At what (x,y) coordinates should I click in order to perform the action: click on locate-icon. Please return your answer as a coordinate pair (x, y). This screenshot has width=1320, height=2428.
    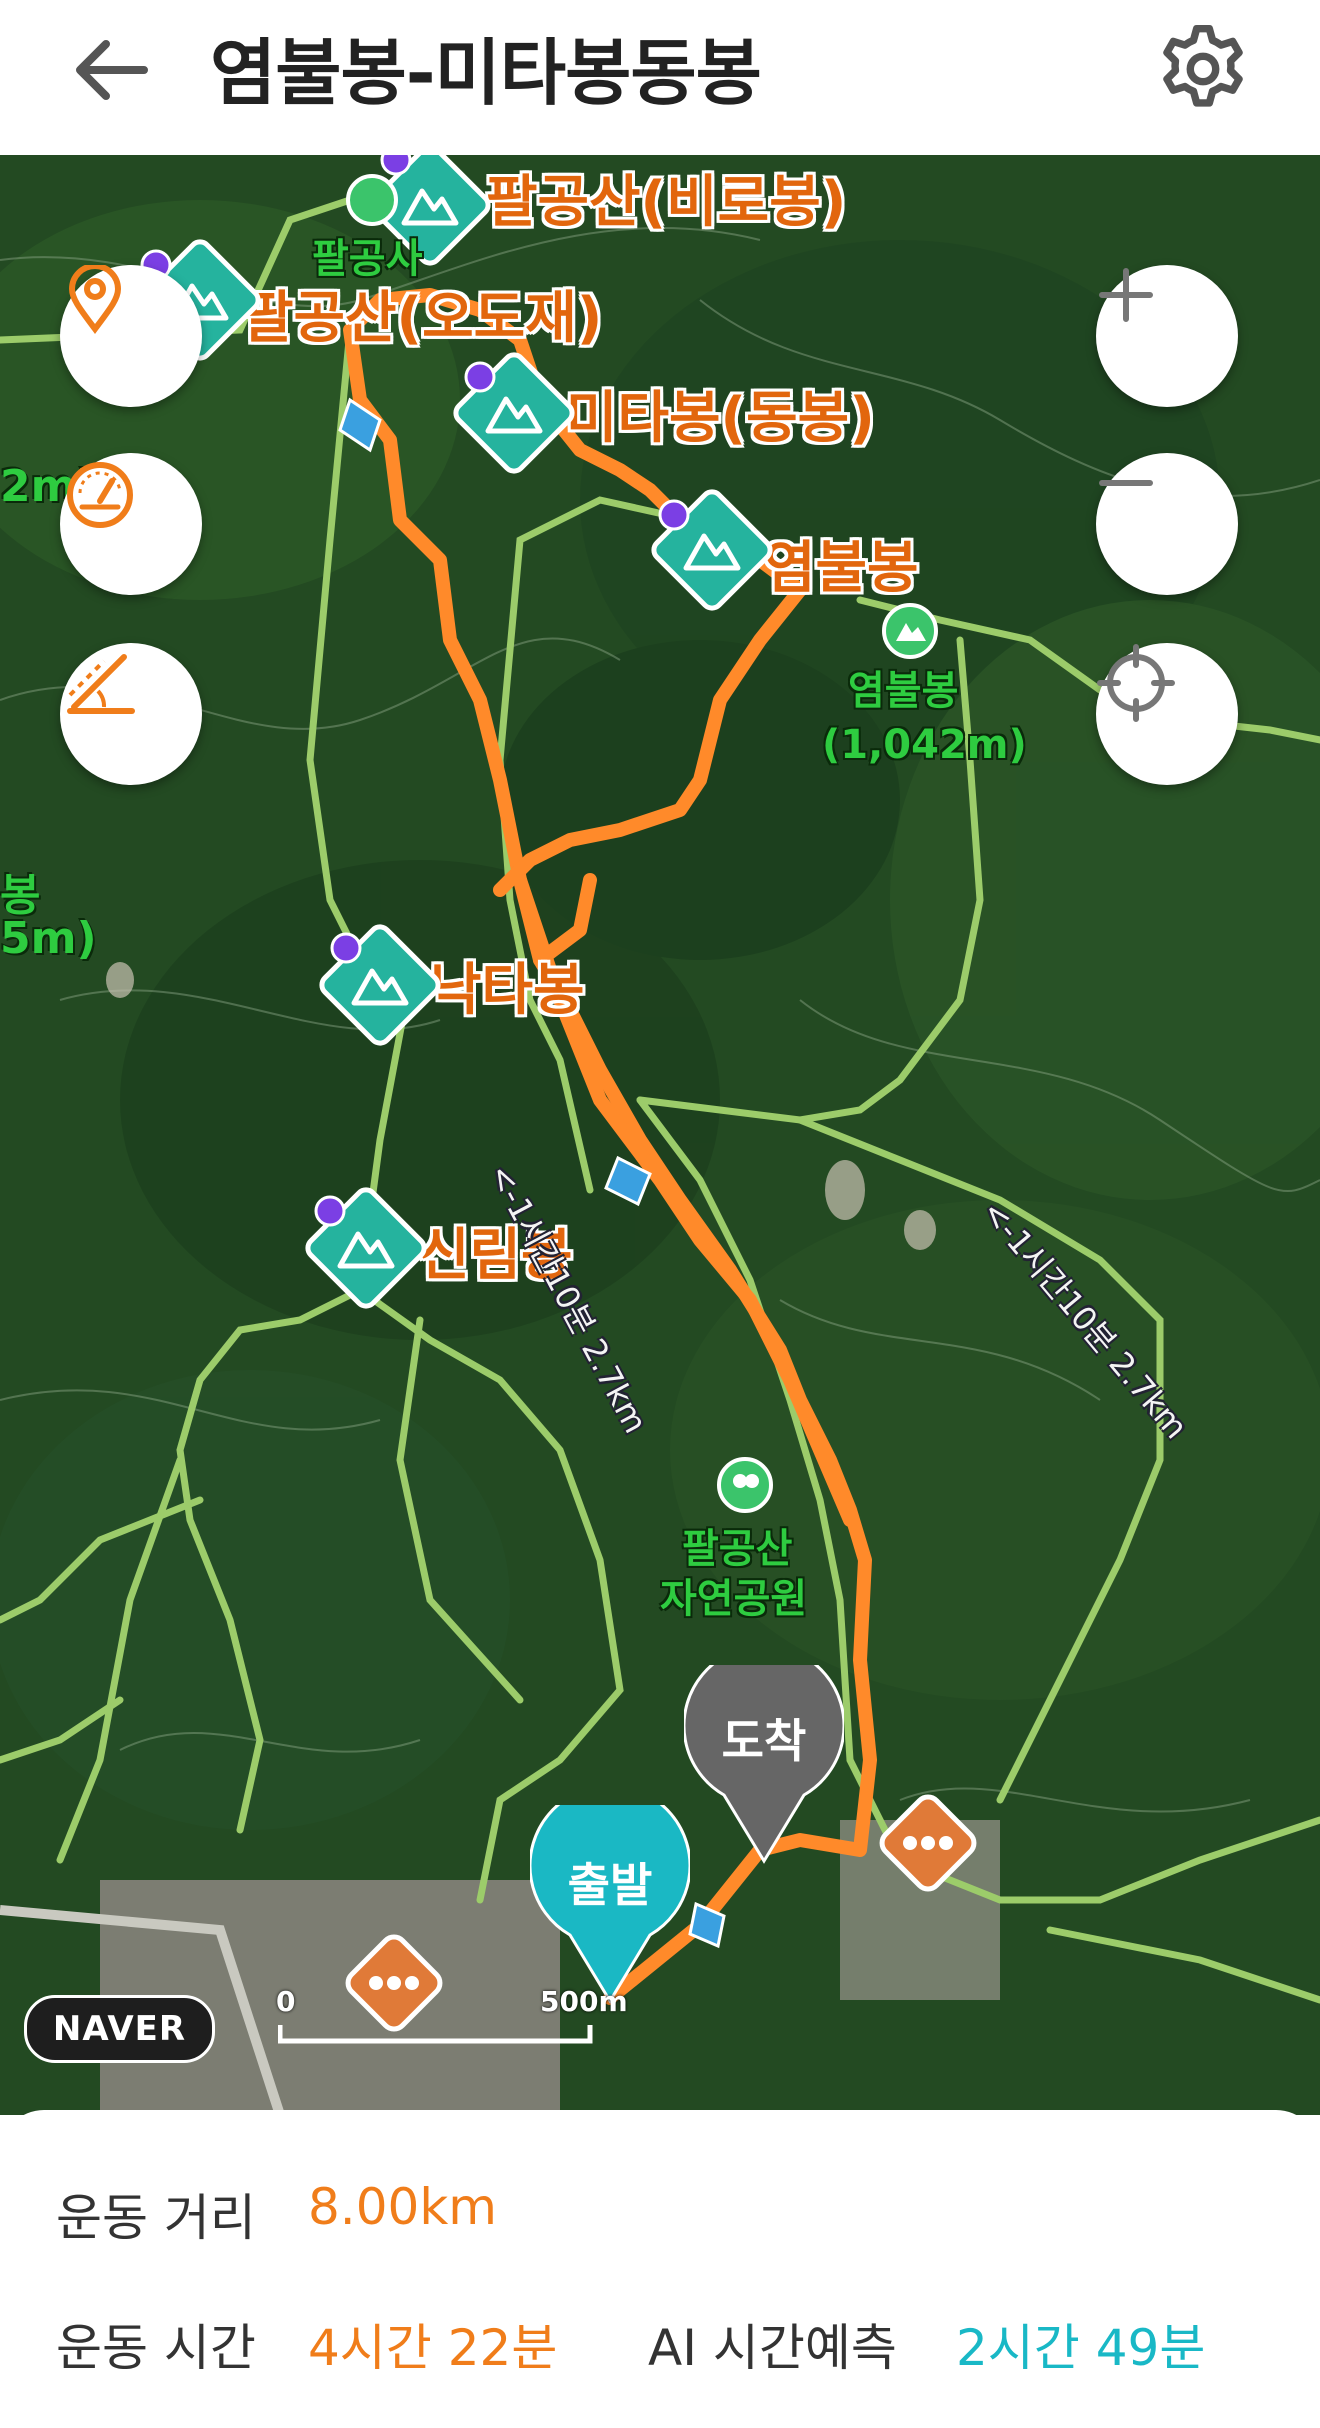
    Looking at the image, I should click on (1136, 683).